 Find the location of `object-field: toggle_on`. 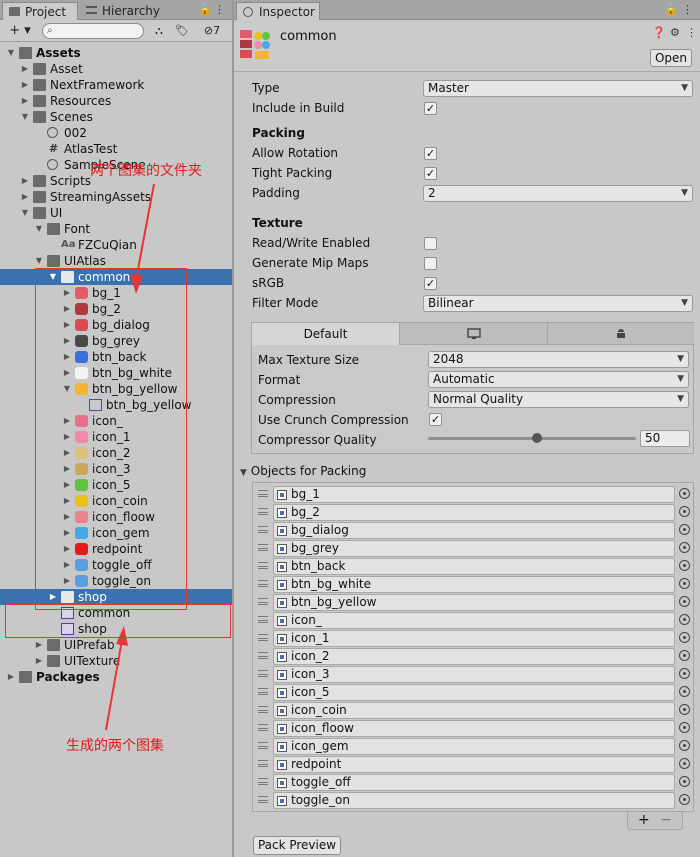

object-field: toggle_on is located at coordinates (474, 800).